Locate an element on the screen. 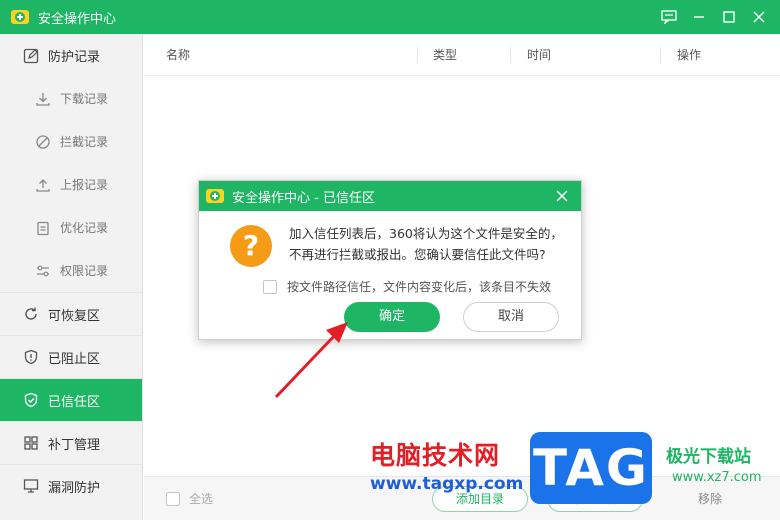 The image size is (780, 520). sidebar-item-blocked-zone: 已阻止区 is located at coordinates (71, 356).